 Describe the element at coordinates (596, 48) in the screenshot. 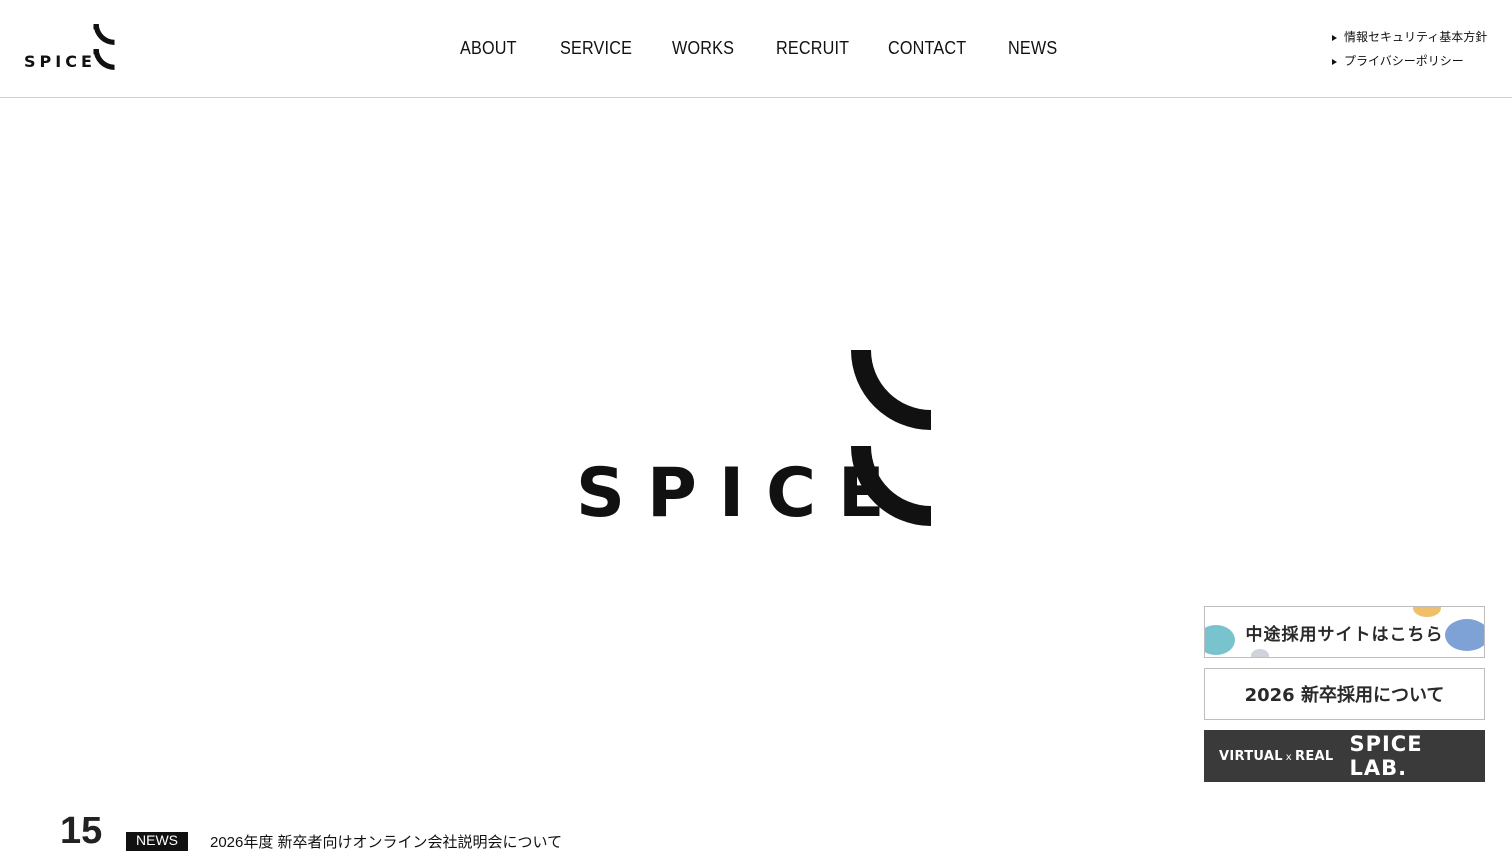

I see `nav-service: SERVICE` at that location.